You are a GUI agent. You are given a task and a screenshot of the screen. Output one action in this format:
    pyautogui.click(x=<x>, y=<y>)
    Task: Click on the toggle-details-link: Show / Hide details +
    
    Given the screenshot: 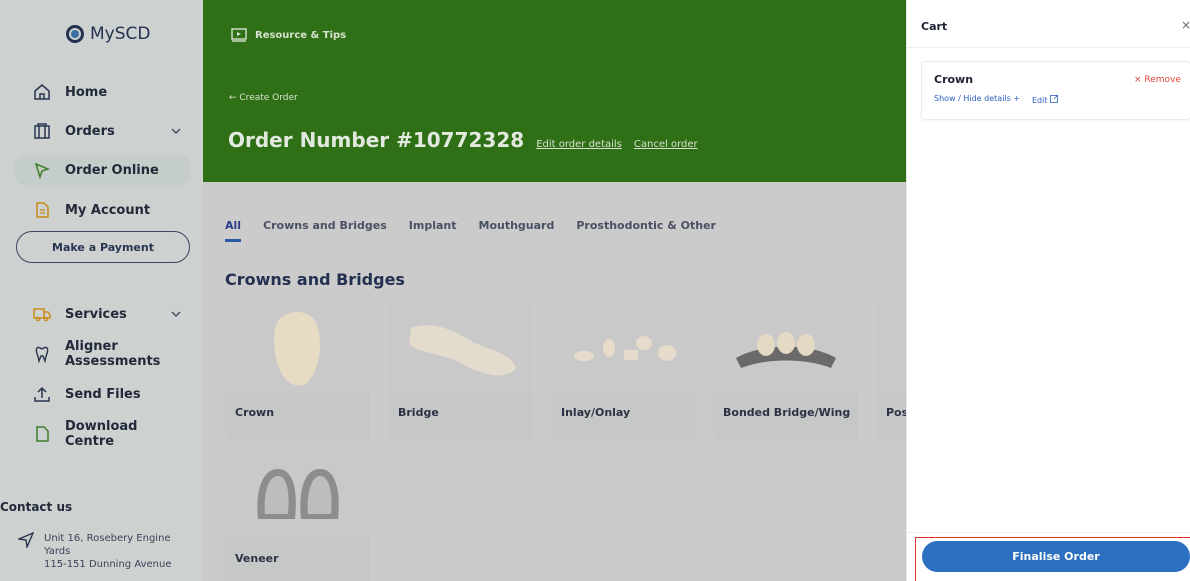 What is the action you would take?
    pyautogui.click(x=977, y=98)
    